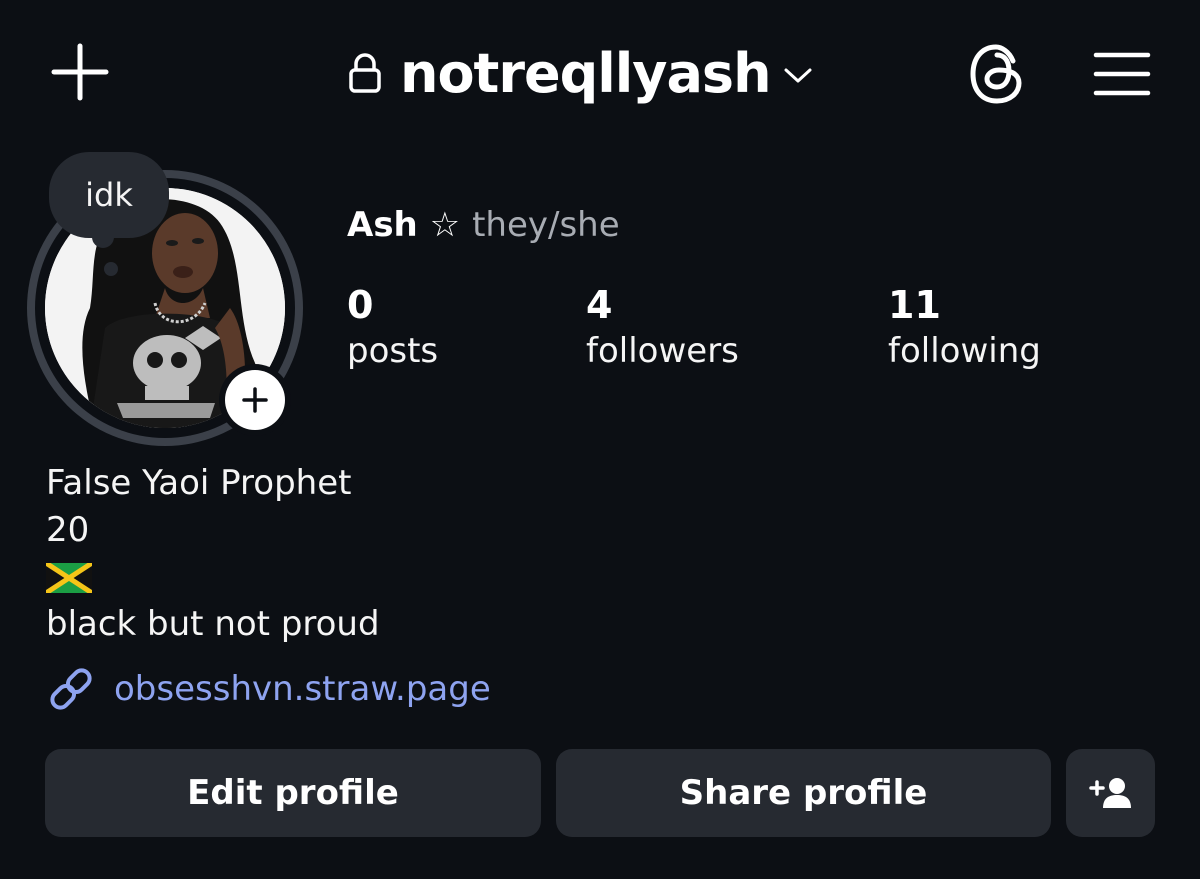 This screenshot has width=1200, height=879. I want to click on followers-count: 4, so click(599, 305).